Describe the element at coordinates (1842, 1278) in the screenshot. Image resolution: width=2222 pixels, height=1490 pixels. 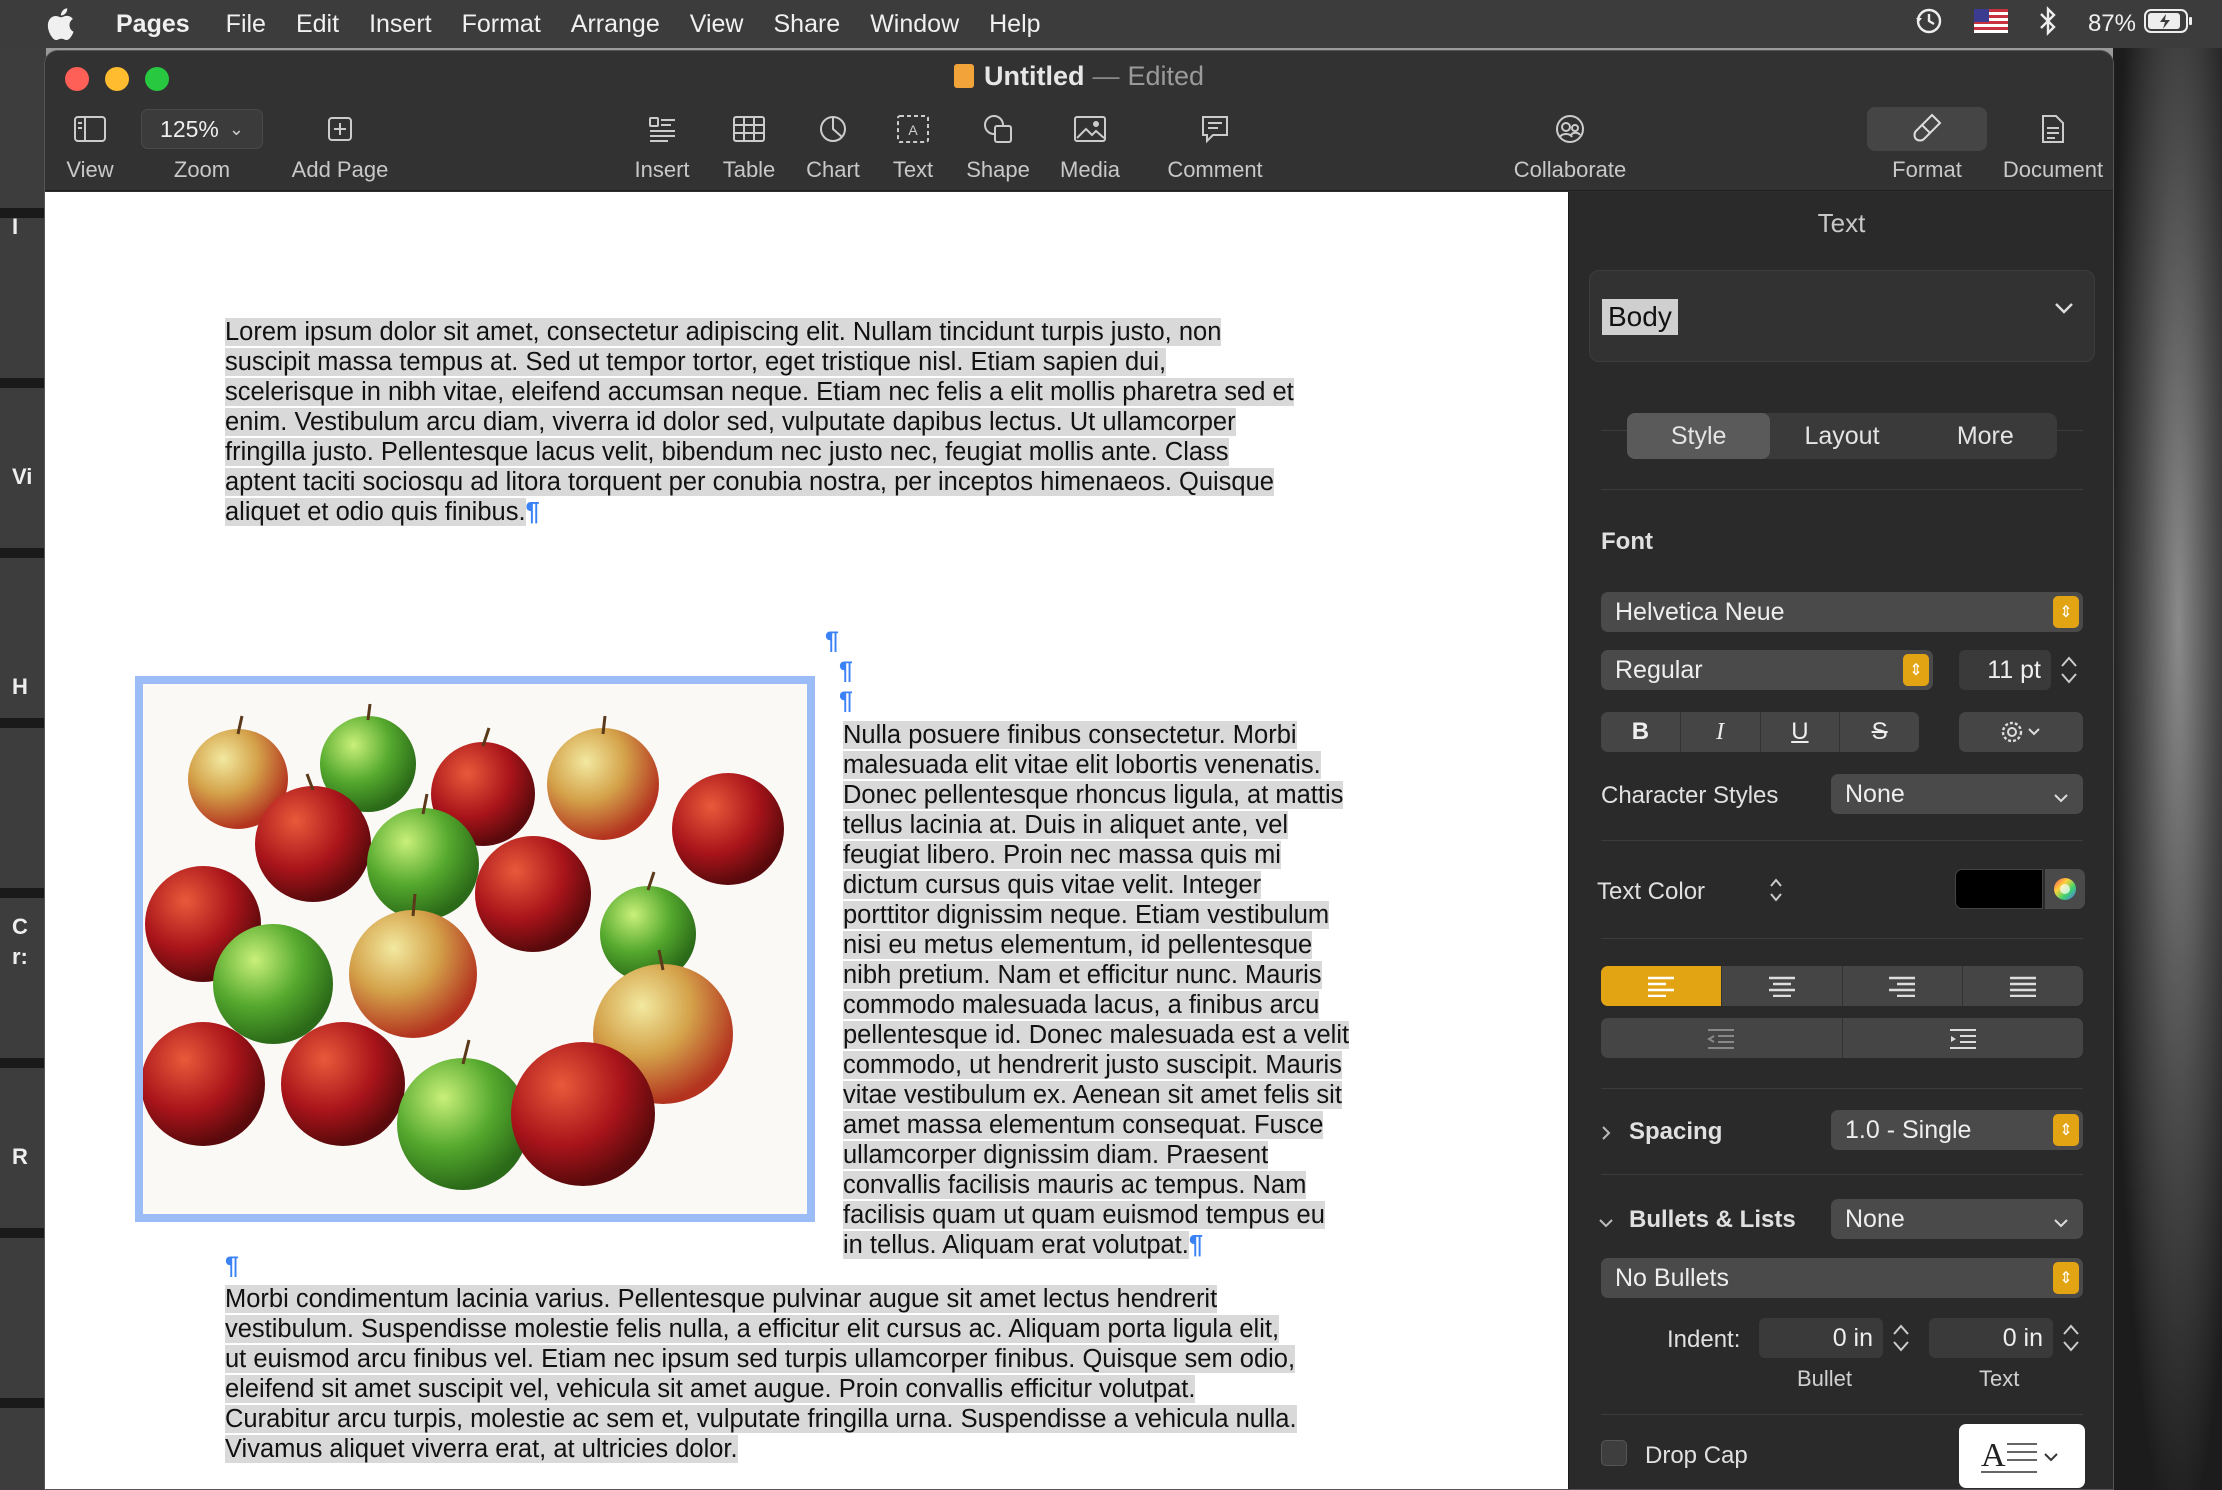
I see `bullet-type-popup: No Bullets ⇕` at that location.